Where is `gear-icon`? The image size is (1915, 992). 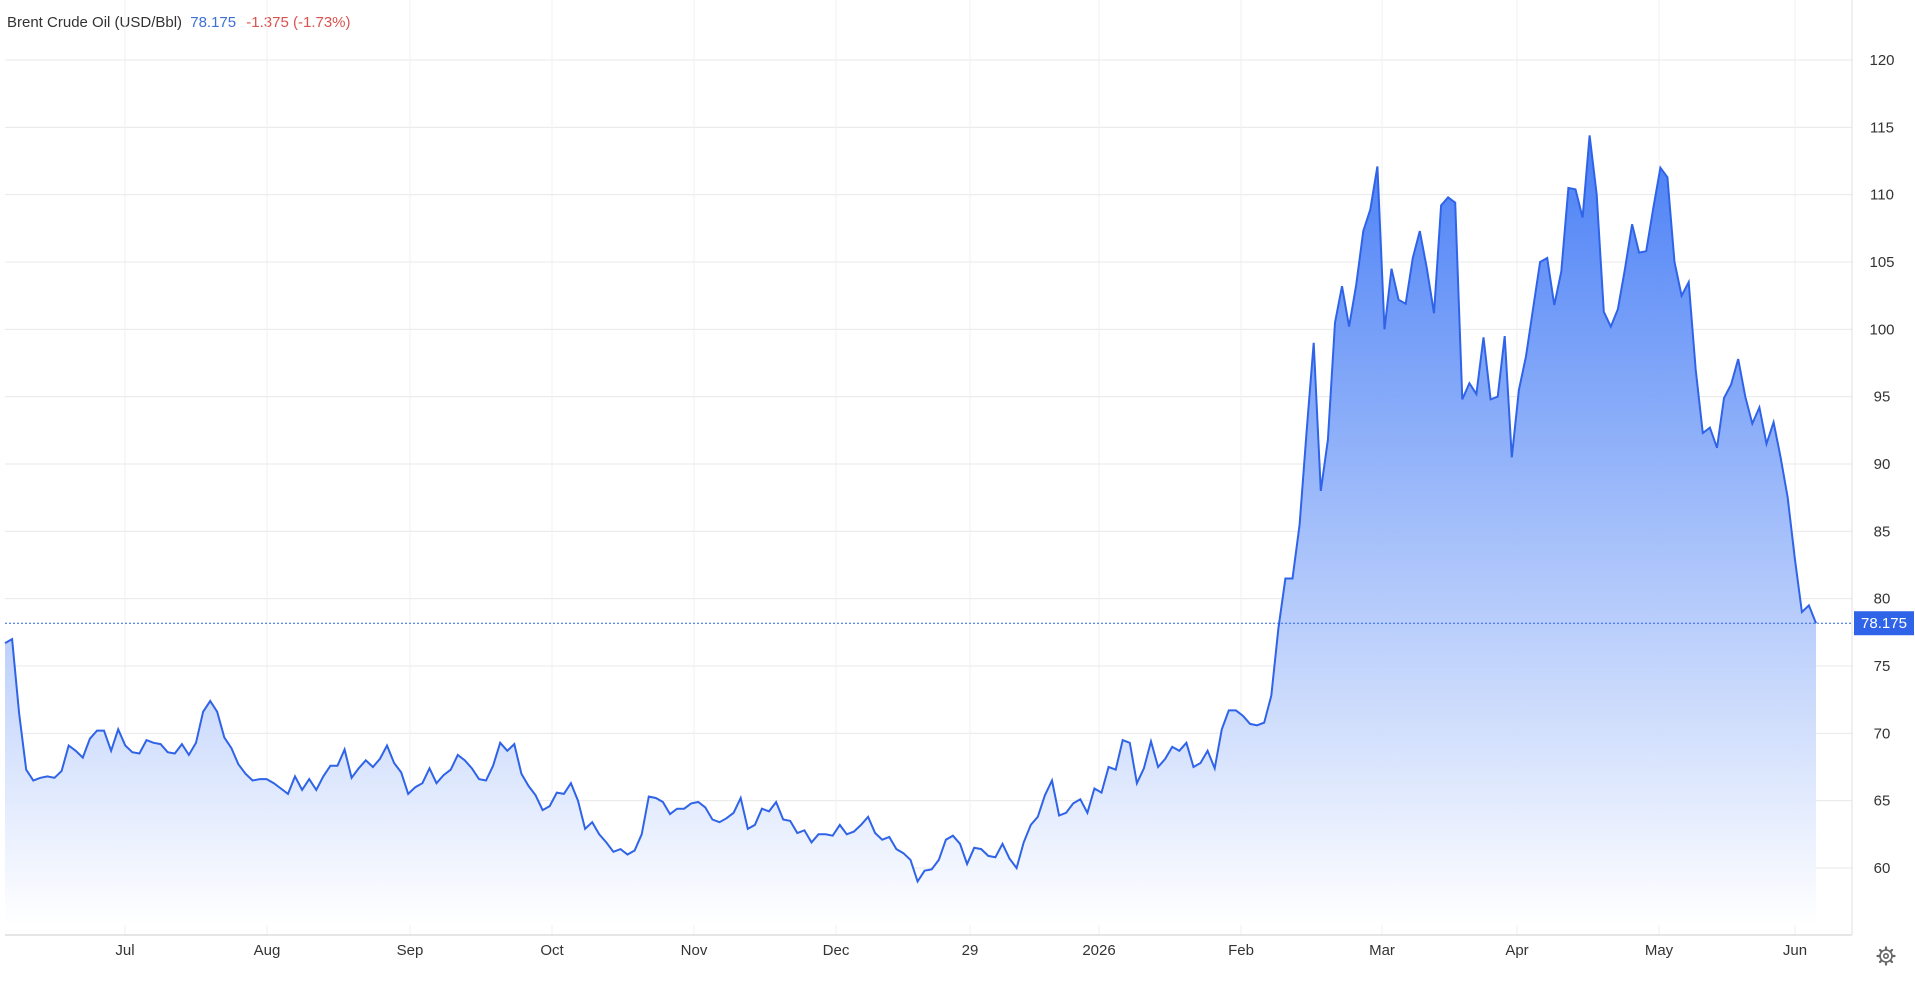 gear-icon is located at coordinates (1886, 956).